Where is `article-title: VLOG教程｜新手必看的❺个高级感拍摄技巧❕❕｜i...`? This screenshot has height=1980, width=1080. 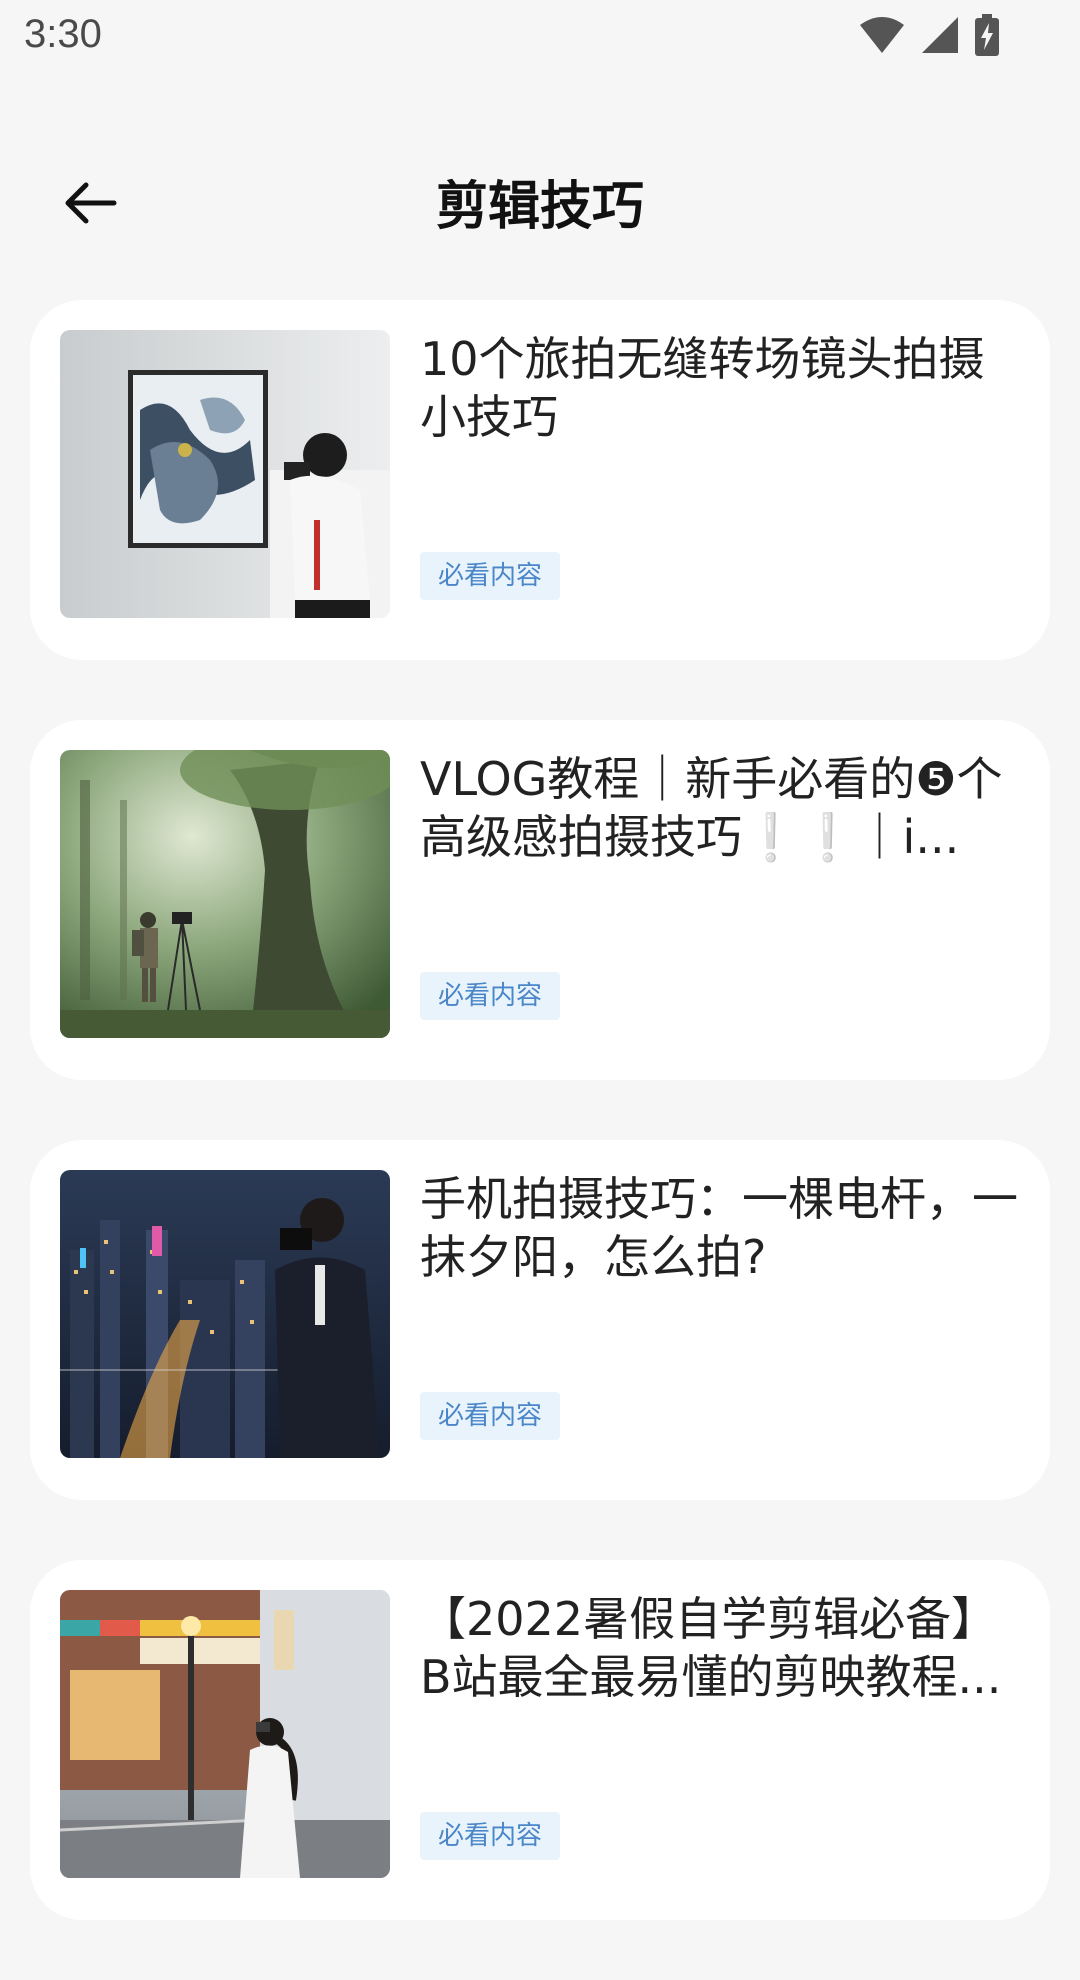
article-title: VLOG教程｜新手必看的❺个高级感拍摄技巧❕❕｜i... is located at coordinates (711, 808).